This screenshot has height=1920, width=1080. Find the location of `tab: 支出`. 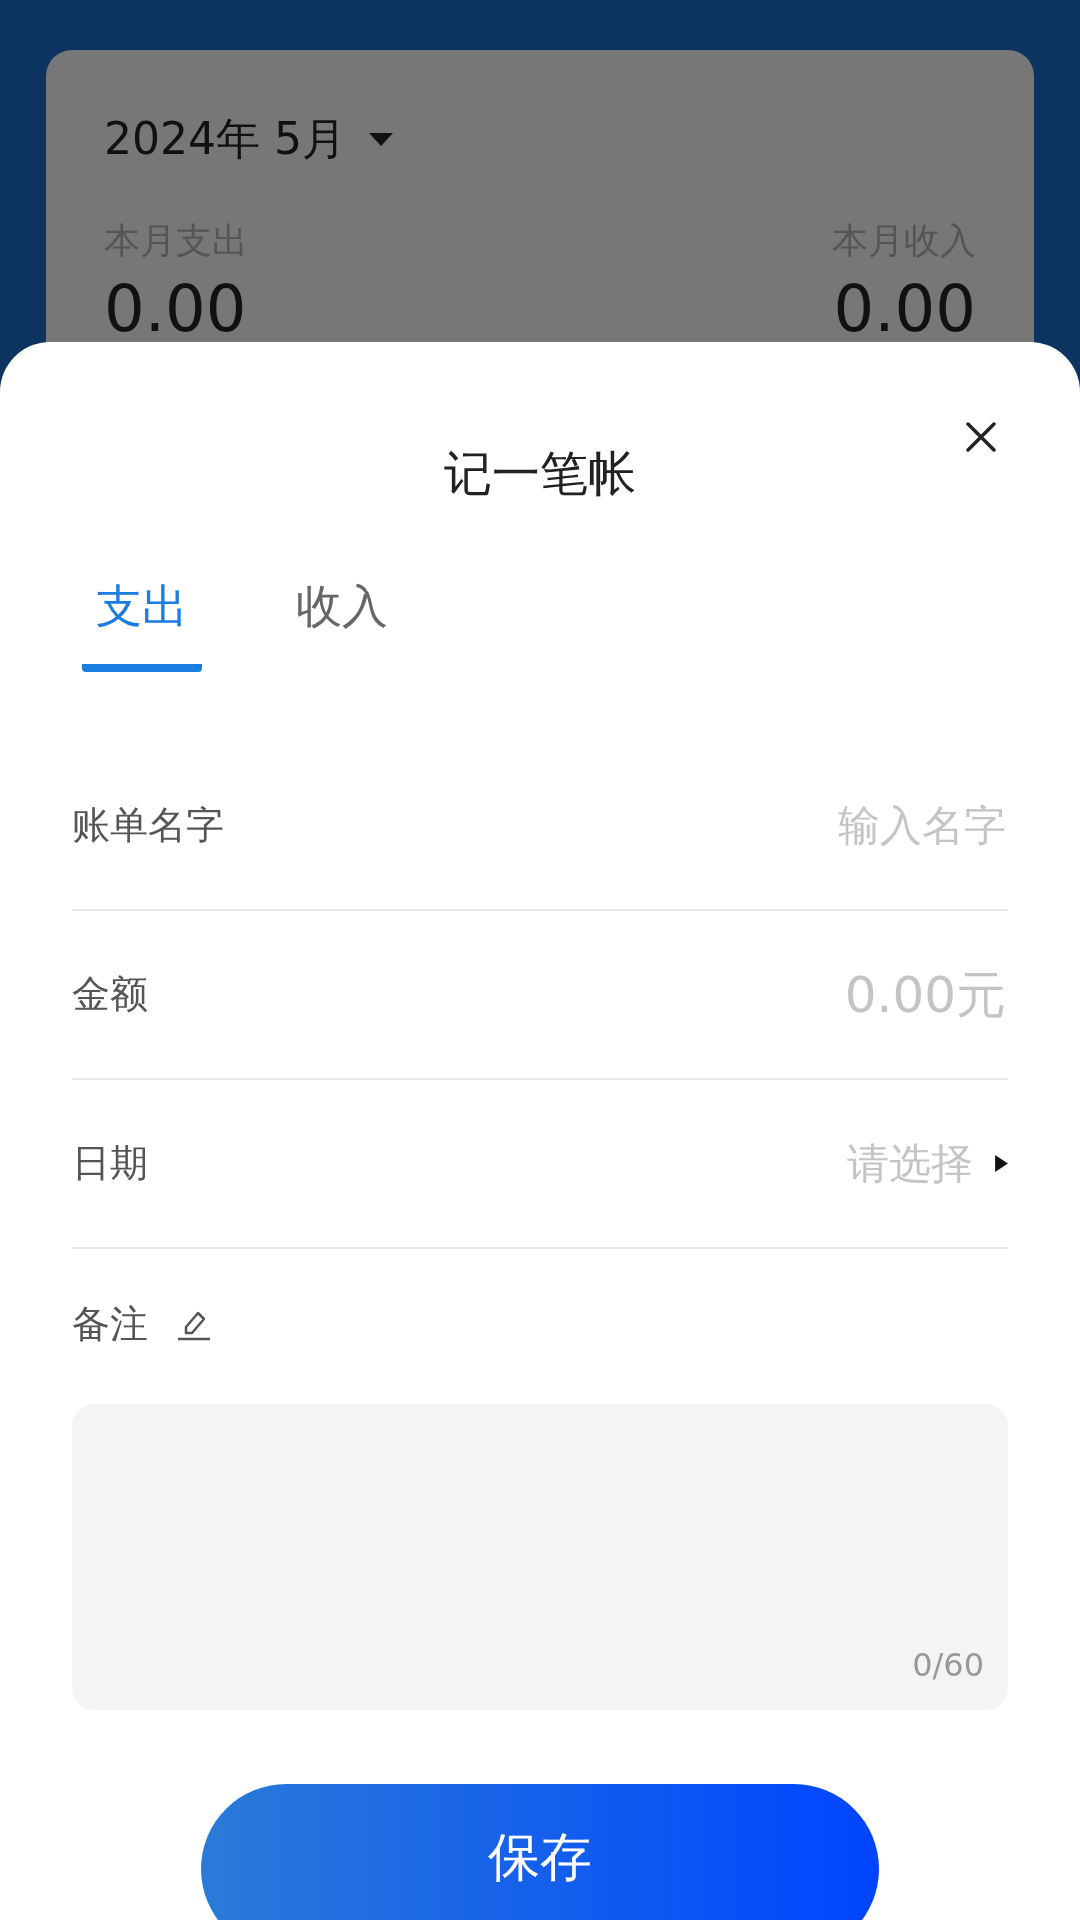

tab: 支出 is located at coordinates (142, 624).